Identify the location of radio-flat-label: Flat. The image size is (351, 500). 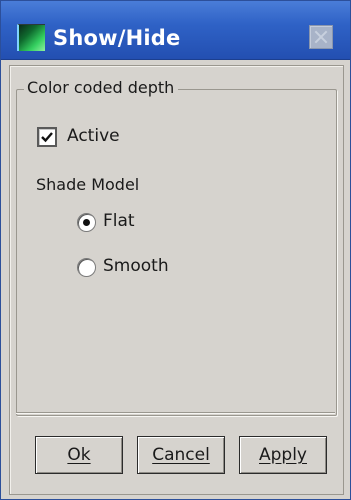
(119, 221).